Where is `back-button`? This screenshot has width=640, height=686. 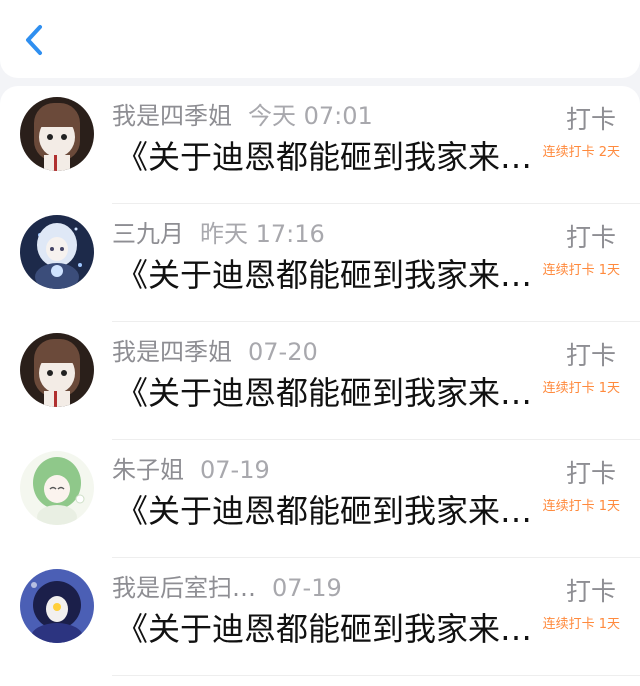
back-button is located at coordinates (35, 40).